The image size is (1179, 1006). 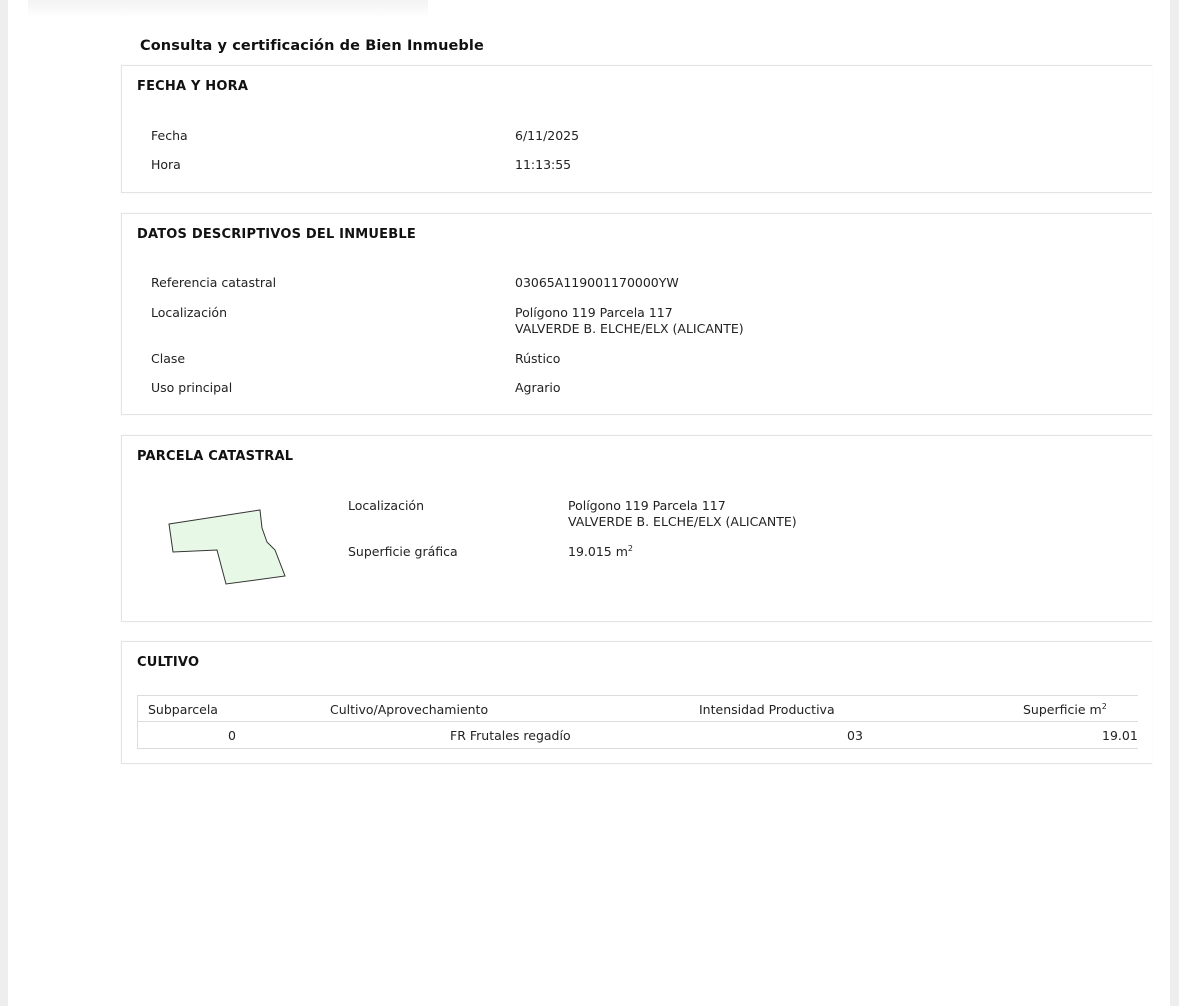 What do you see at coordinates (403, 551) in the screenshot?
I see `superficie-grafica-label: Superficie gráfica` at bounding box center [403, 551].